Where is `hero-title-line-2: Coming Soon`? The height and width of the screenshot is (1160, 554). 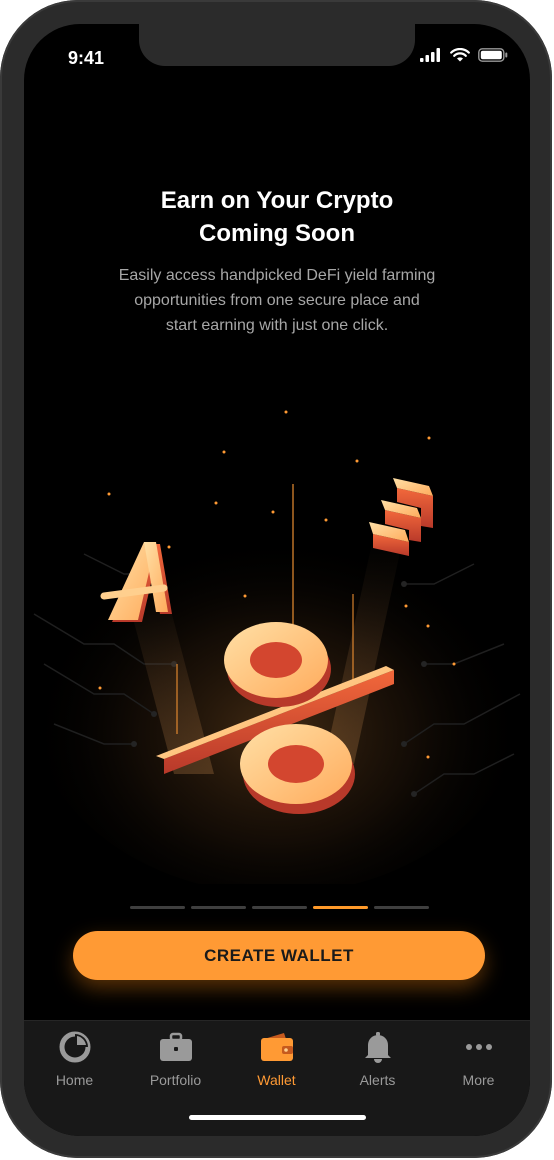
hero-title-line-2: Coming Soon is located at coordinates (277, 233).